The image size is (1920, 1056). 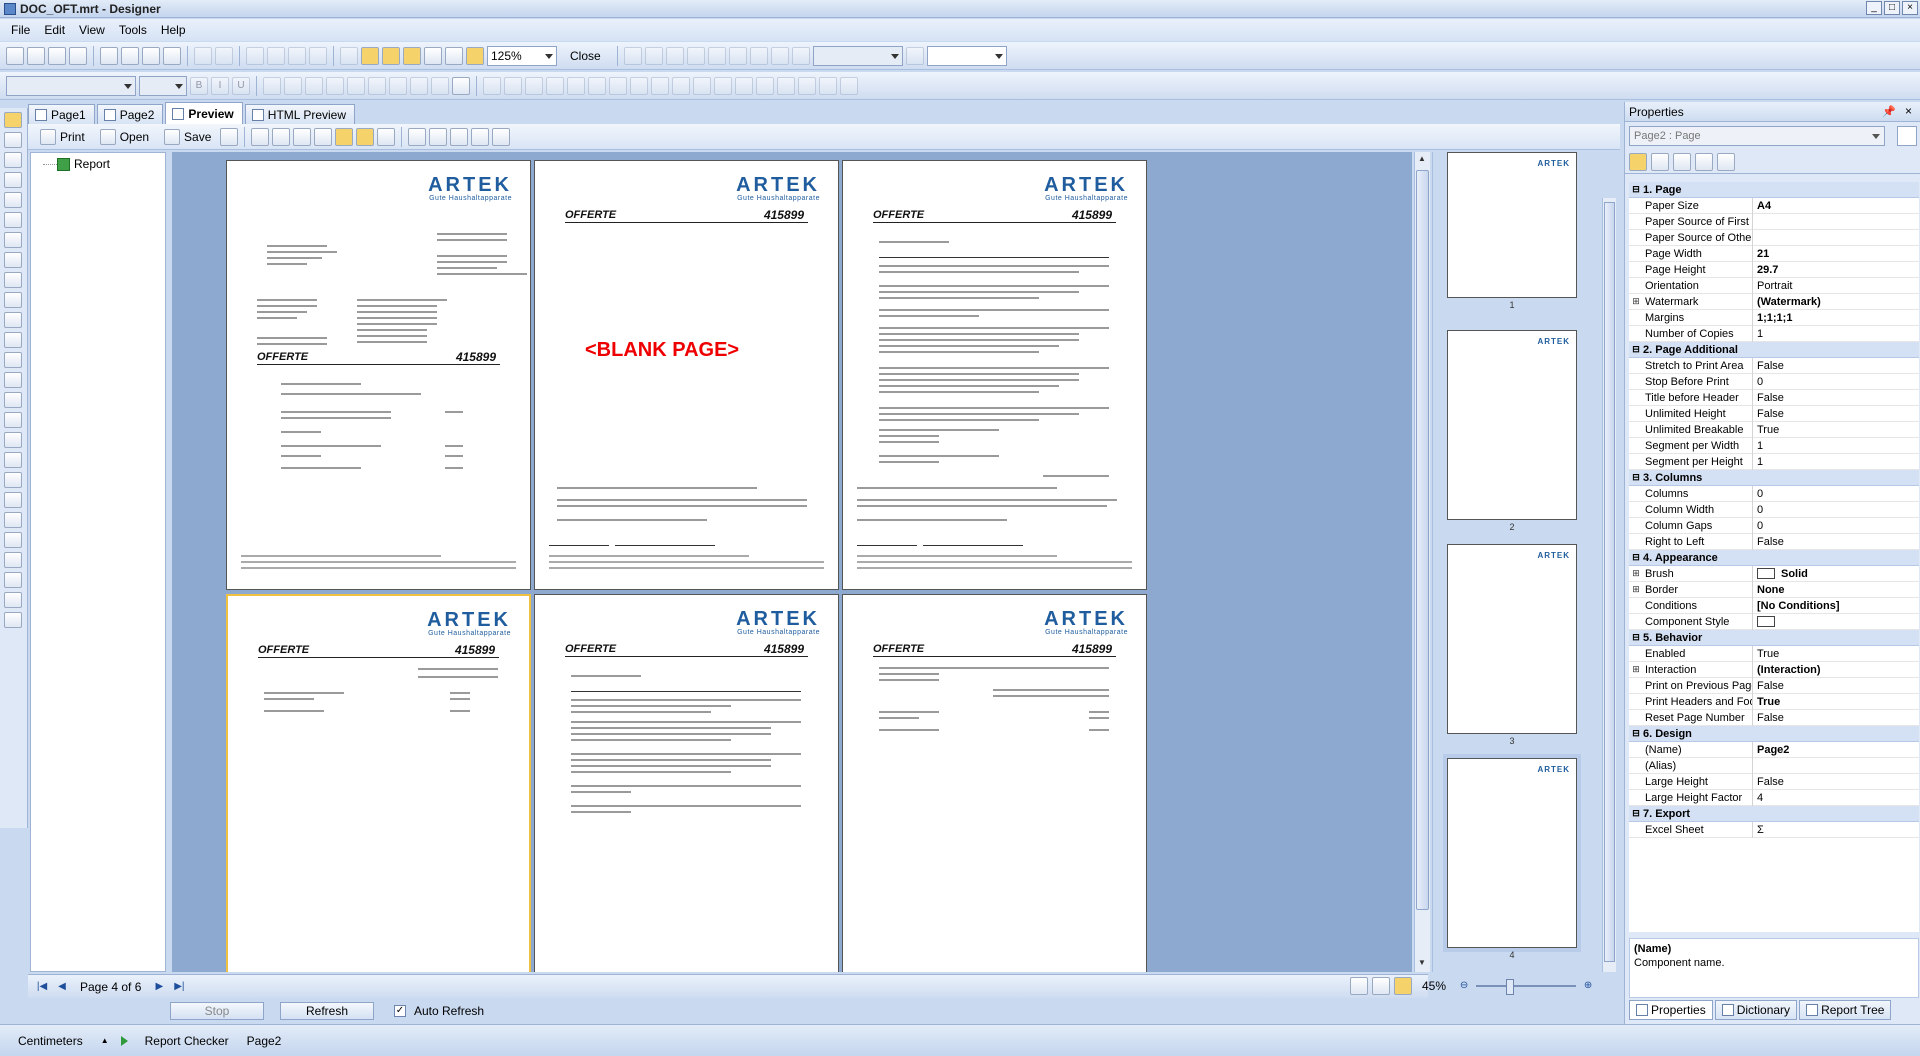 What do you see at coordinates (1774, 253) in the screenshot?
I see `property-row: Page Width 21` at bounding box center [1774, 253].